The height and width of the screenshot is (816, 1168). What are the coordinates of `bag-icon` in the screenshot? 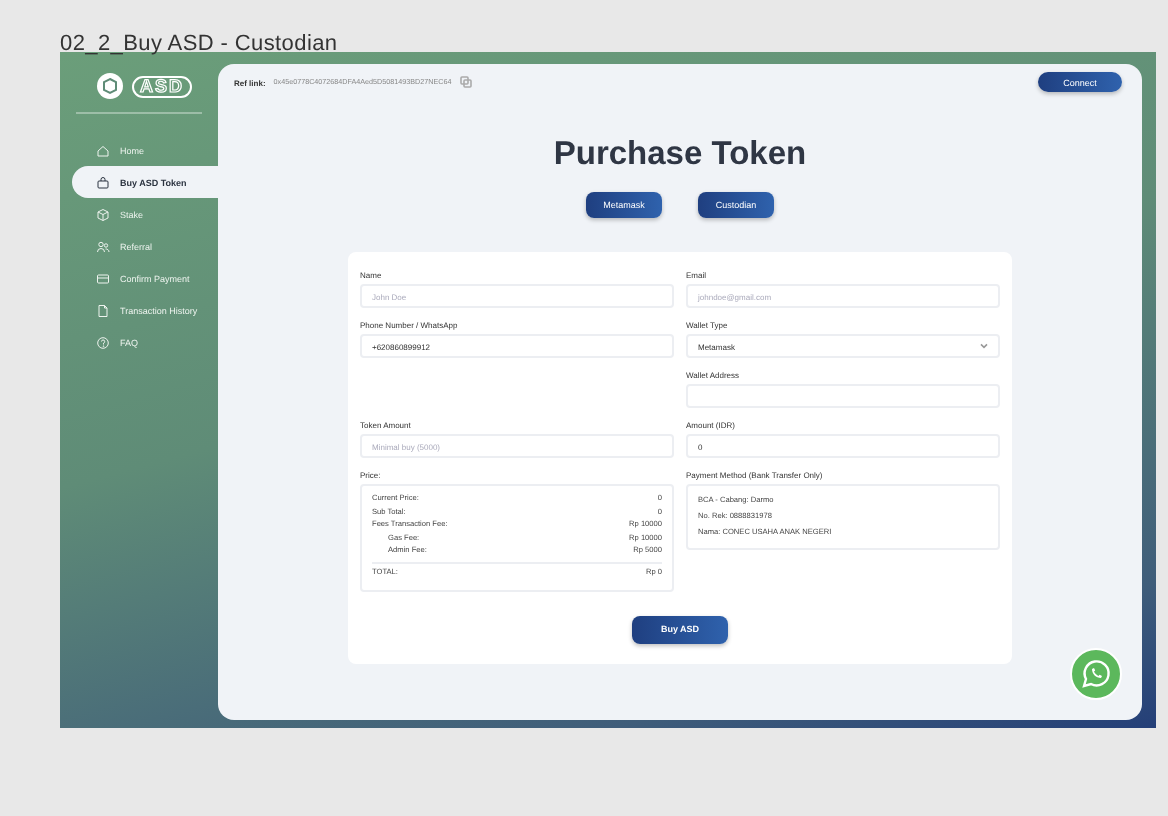 It's located at (103, 182).